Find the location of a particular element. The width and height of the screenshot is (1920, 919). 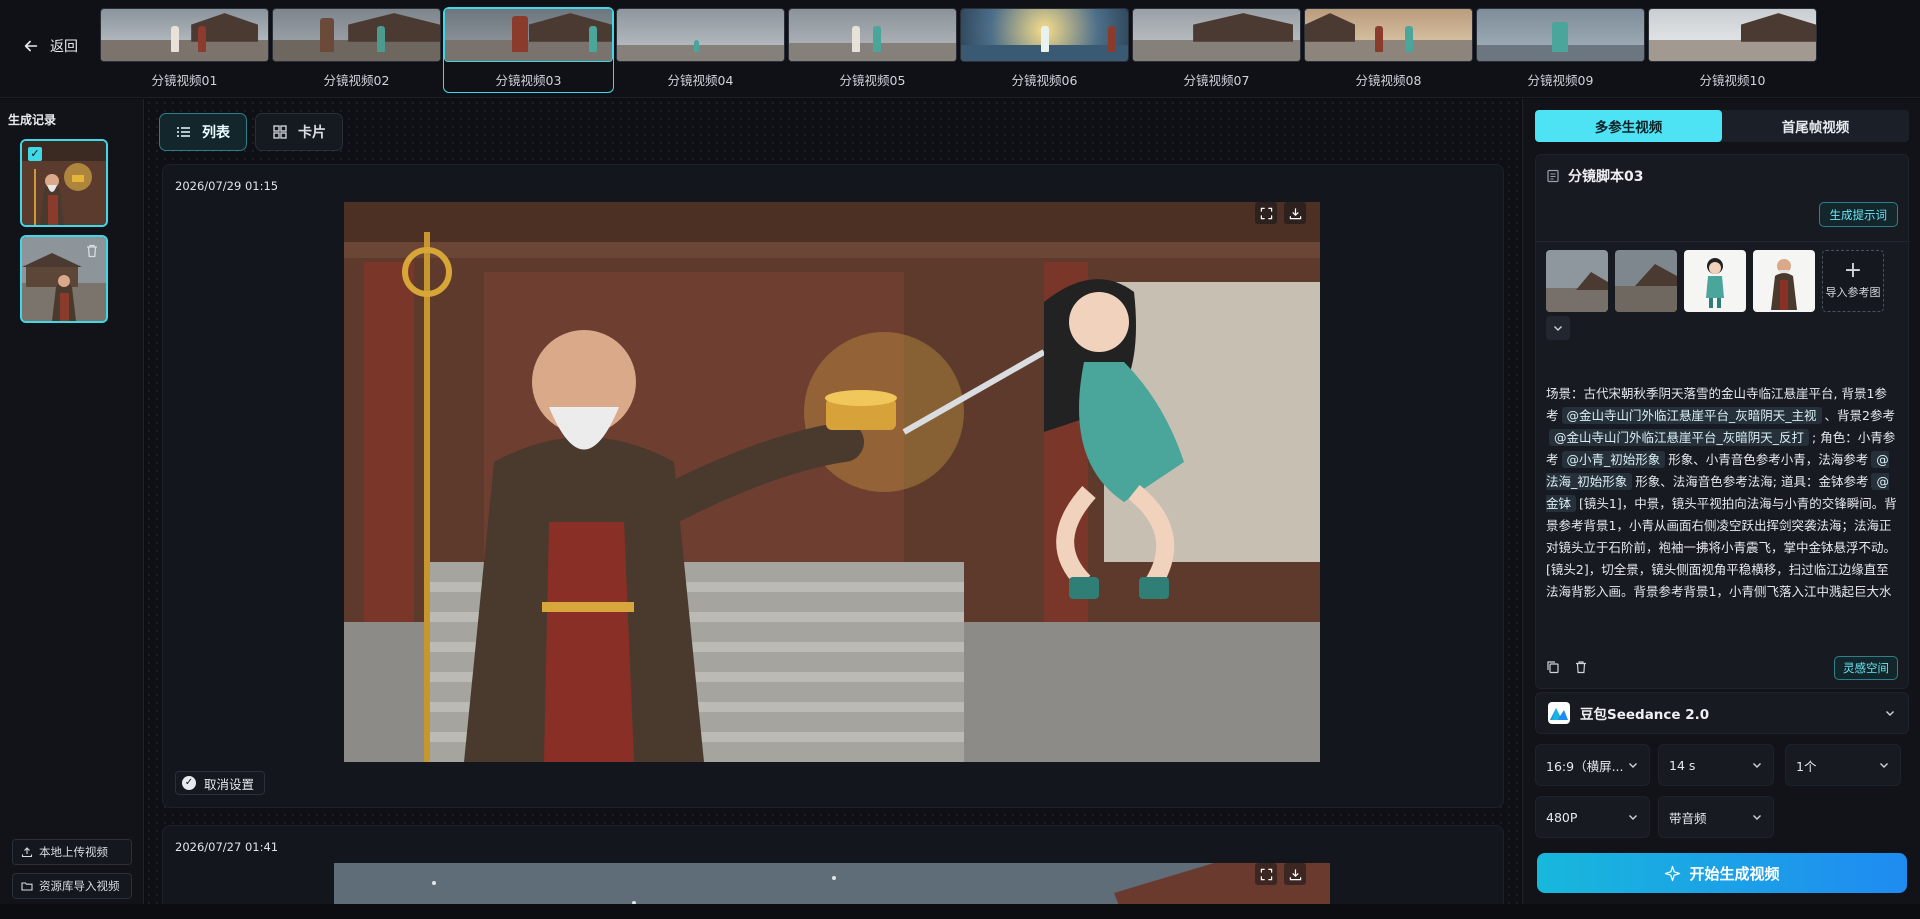

import-library-label: 资源库导入视频 is located at coordinates (79, 886).